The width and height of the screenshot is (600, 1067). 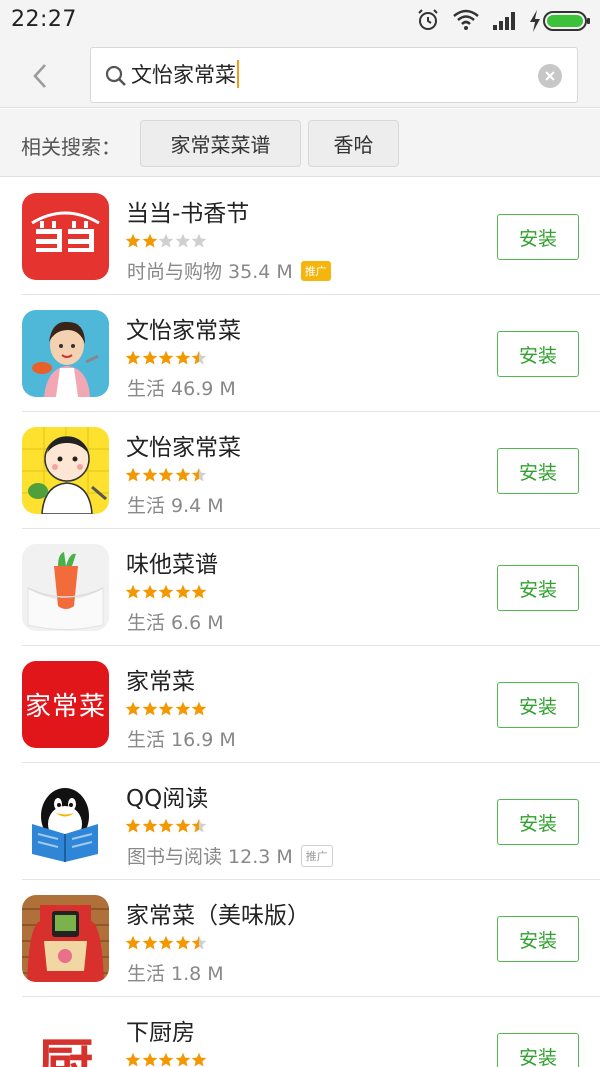 I want to click on app-name: QQ阅读, so click(x=167, y=799).